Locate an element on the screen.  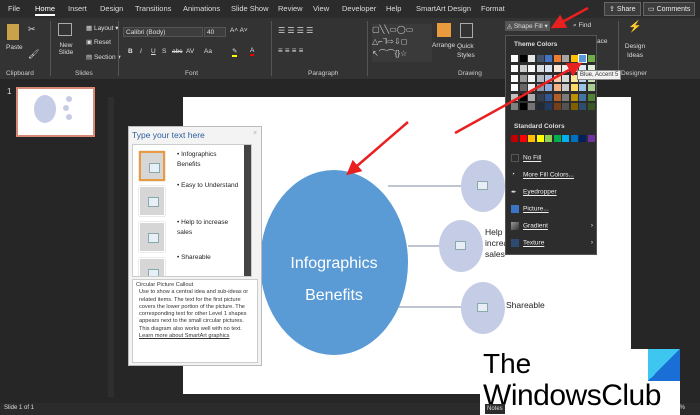
strikethrough-button: abc is located at coordinates (177, 51).